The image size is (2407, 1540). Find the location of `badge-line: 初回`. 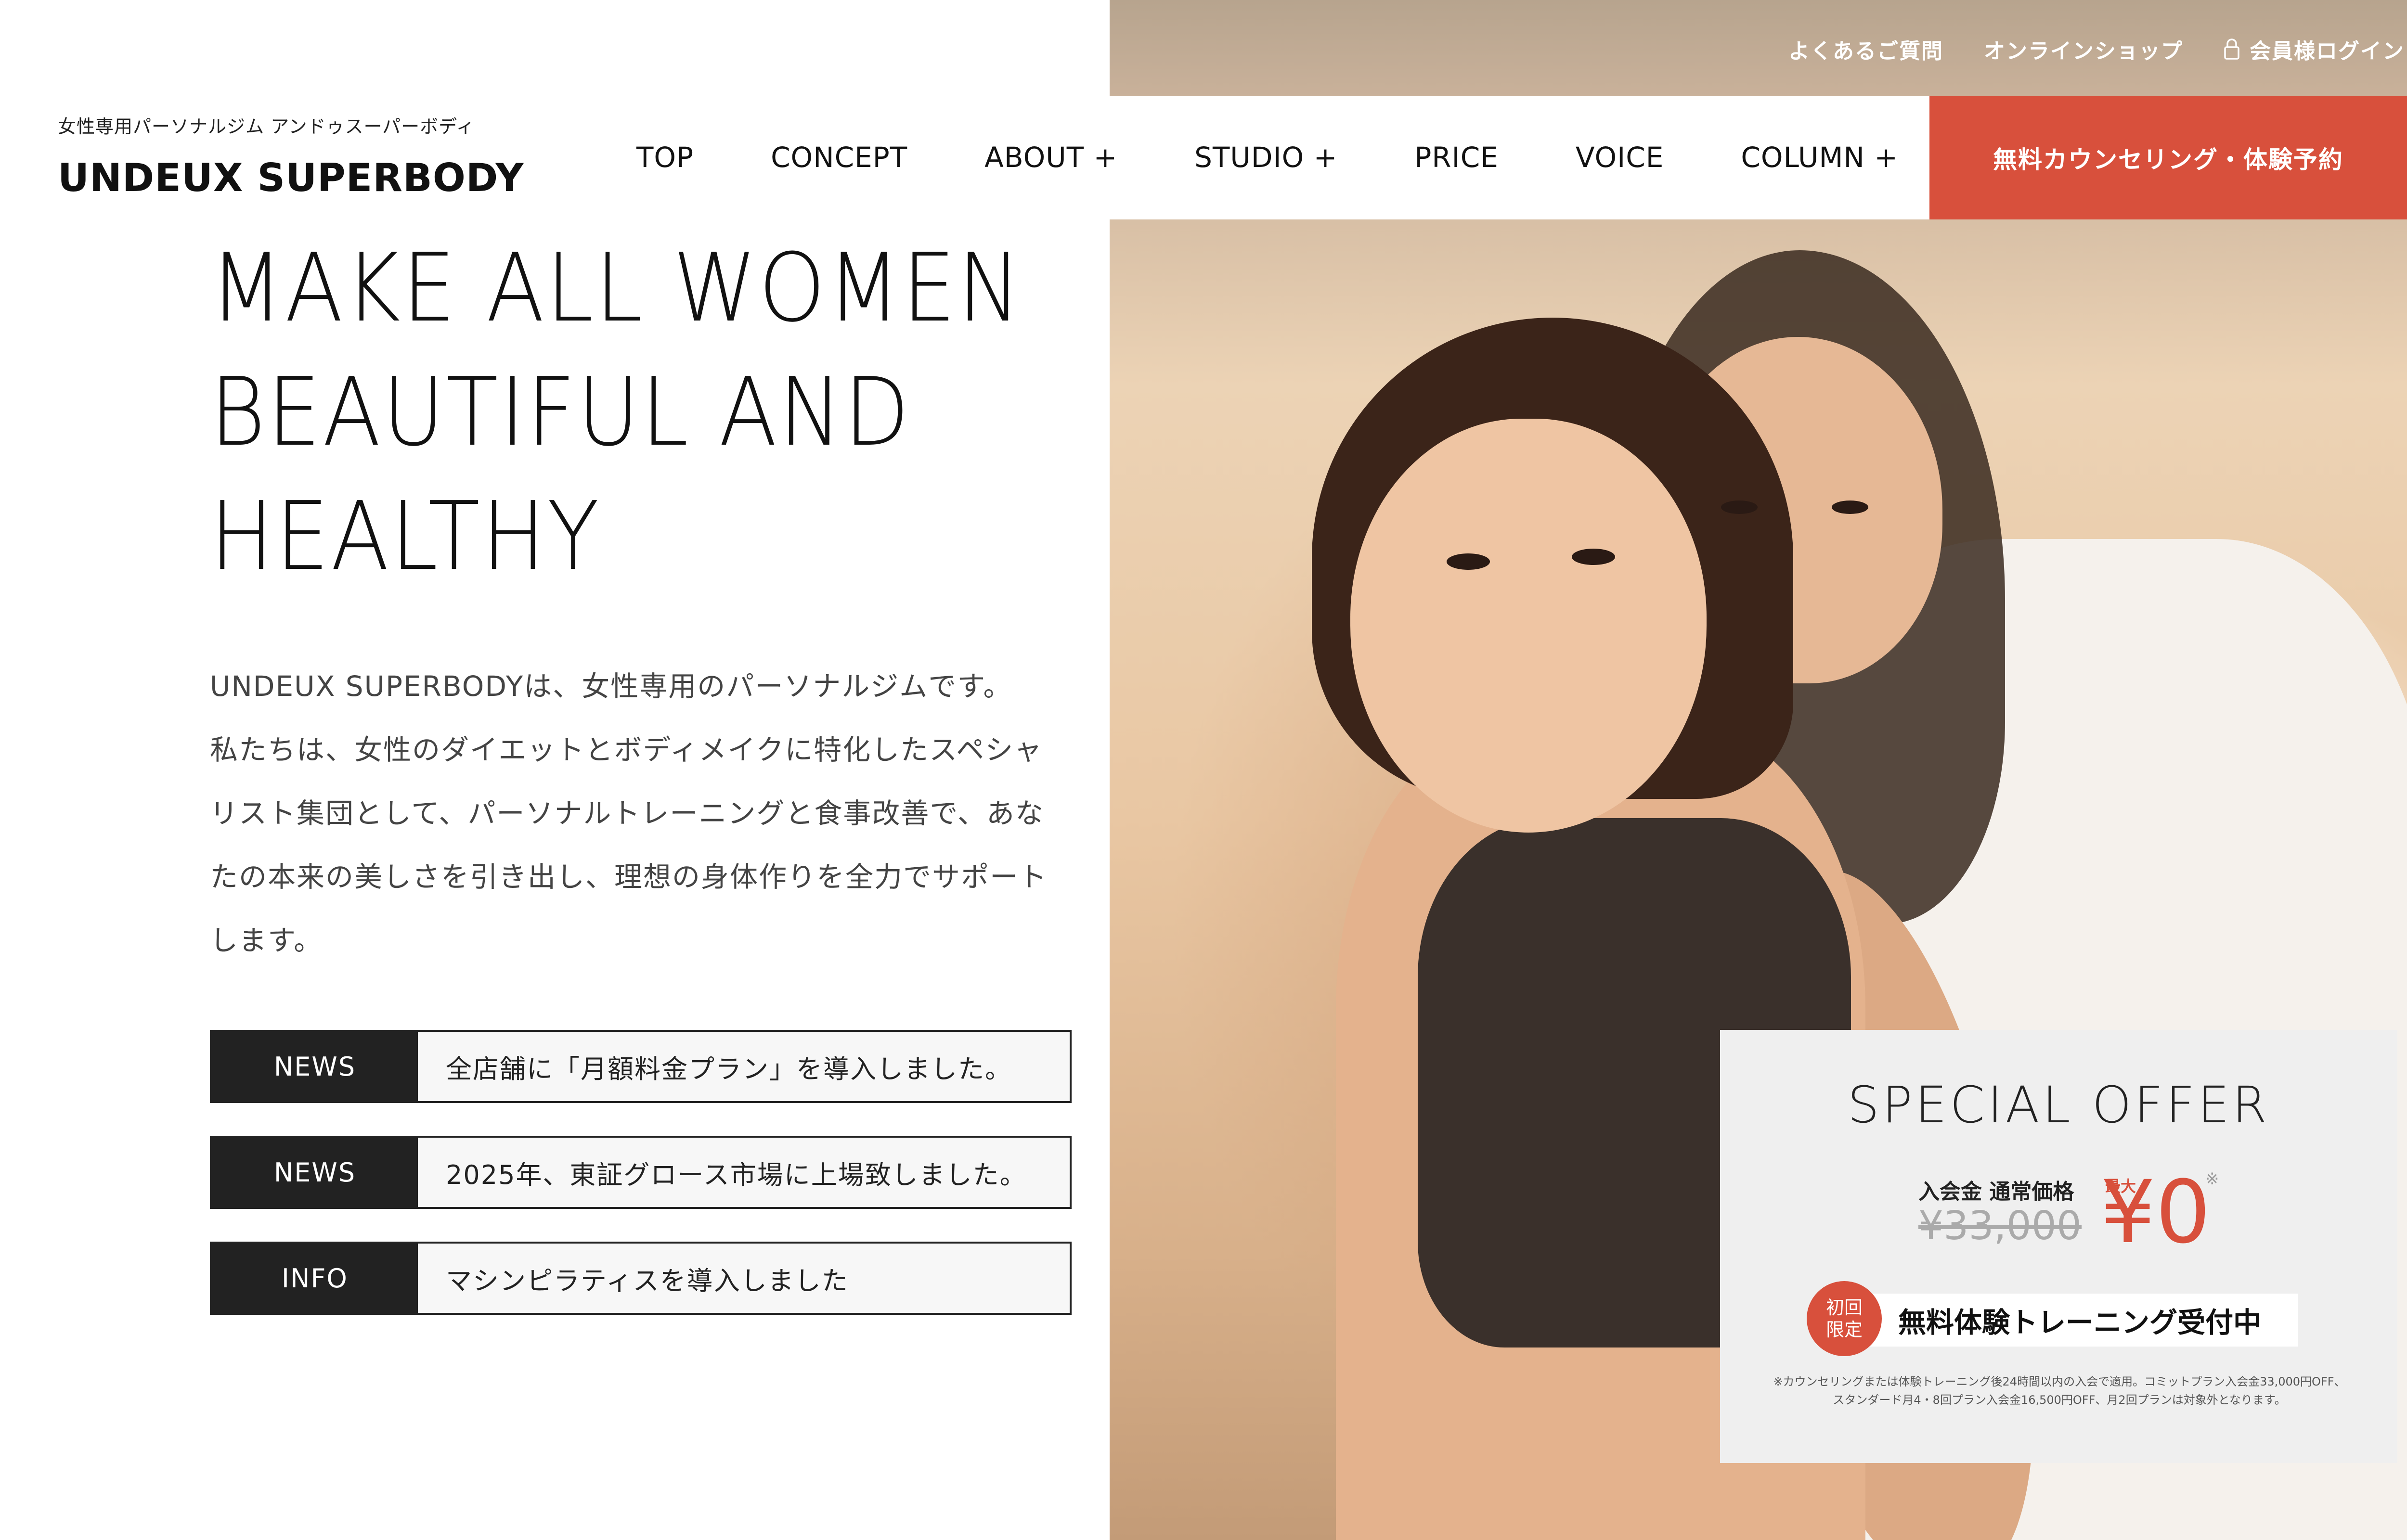

badge-line: 初回 is located at coordinates (1844, 1307).